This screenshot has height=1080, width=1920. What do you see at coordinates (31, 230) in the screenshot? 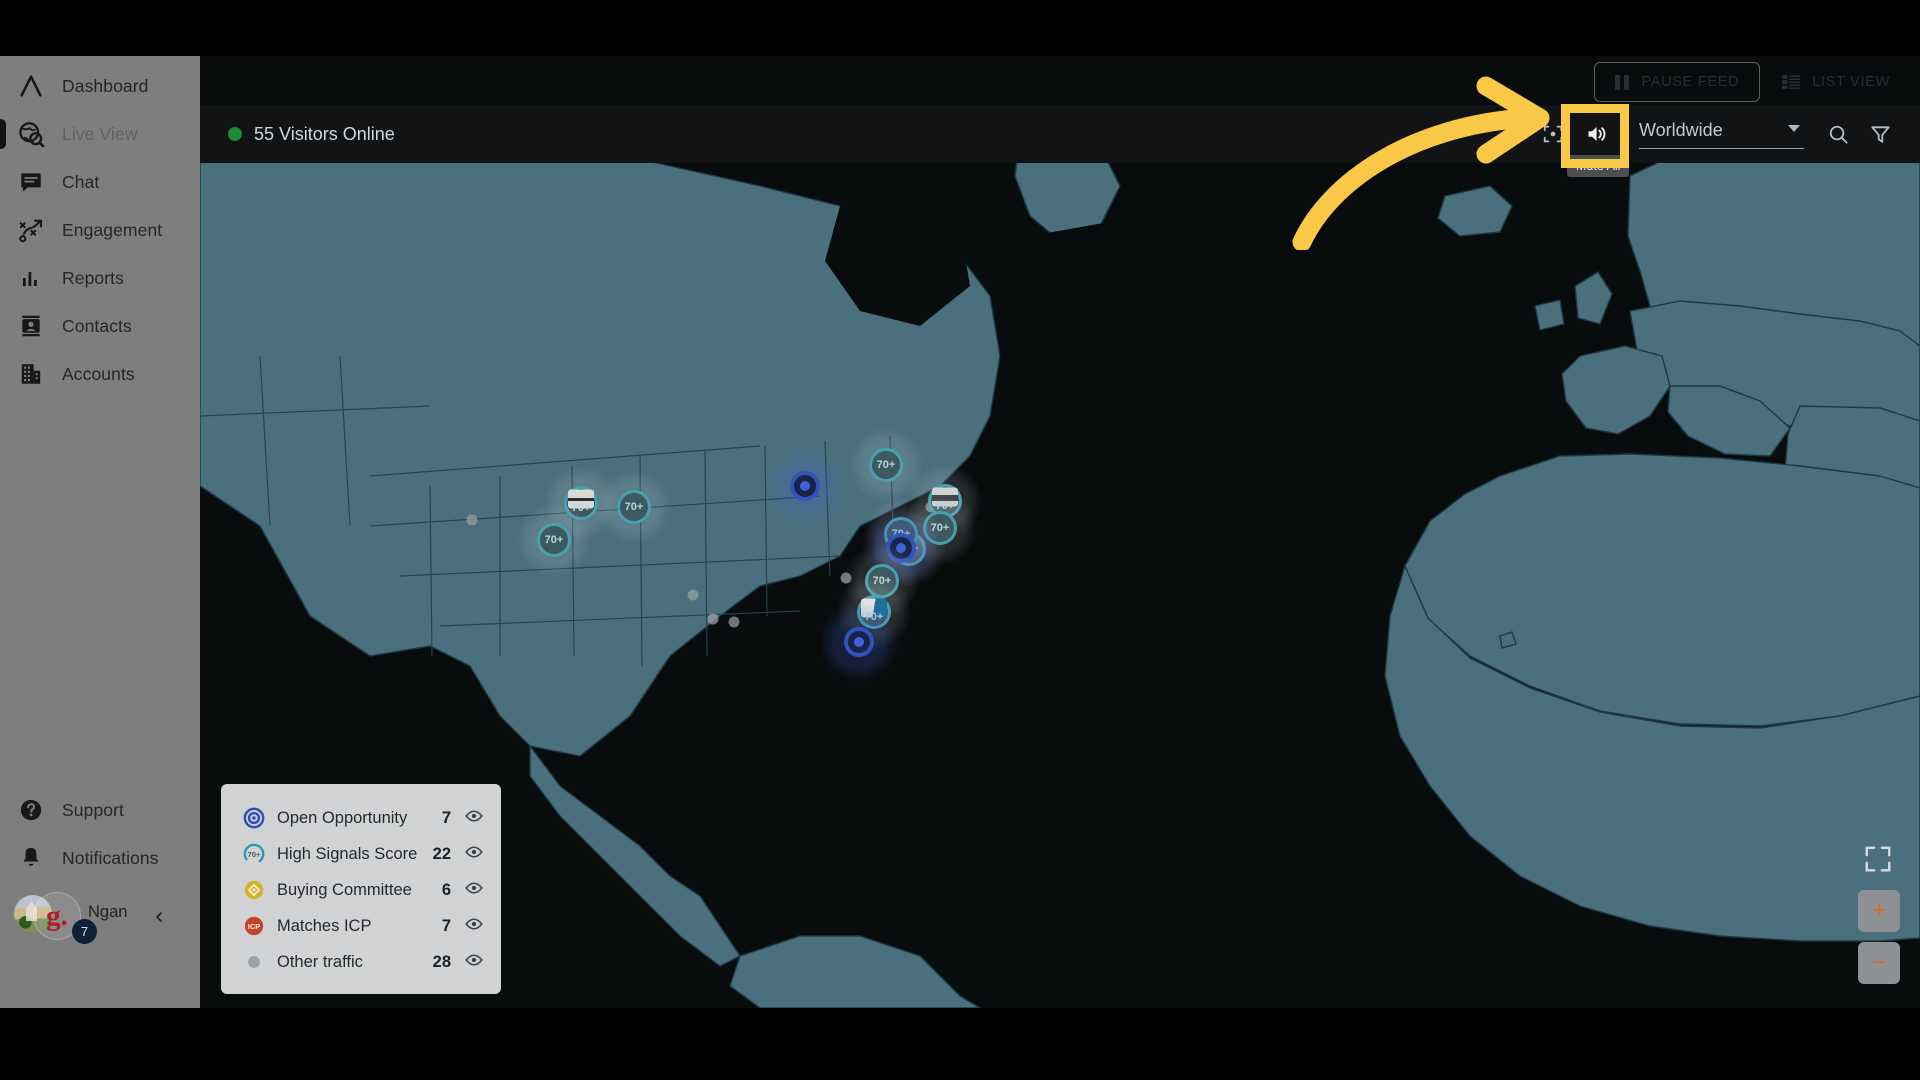
I see `engagement-icon` at bounding box center [31, 230].